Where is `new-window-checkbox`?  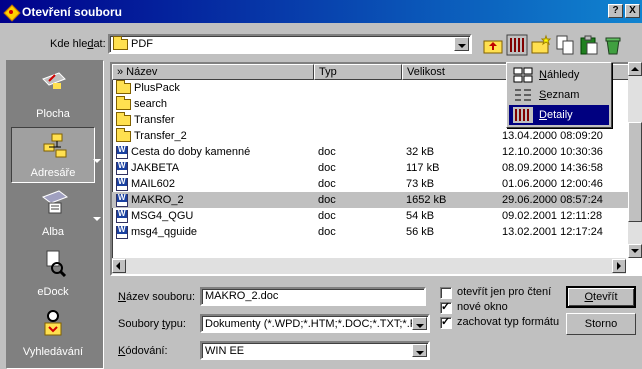
new-window-checkbox is located at coordinates (446, 307).